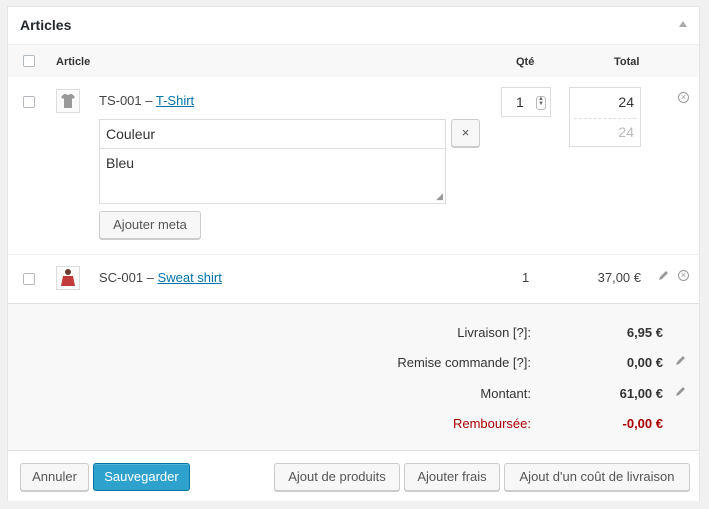 The height and width of the screenshot is (509, 709). What do you see at coordinates (597, 477) in the screenshot?
I see `add-shipping-button: Ajout d'un coût de livraison` at bounding box center [597, 477].